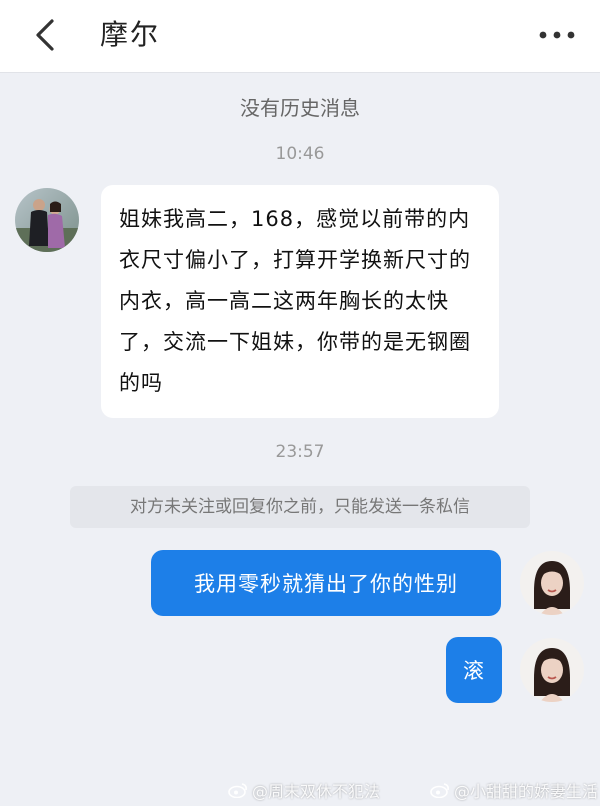 This screenshot has width=600, height=806. What do you see at coordinates (316, 791) in the screenshot?
I see `watermark-text: @周末双休不犯法` at bounding box center [316, 791].